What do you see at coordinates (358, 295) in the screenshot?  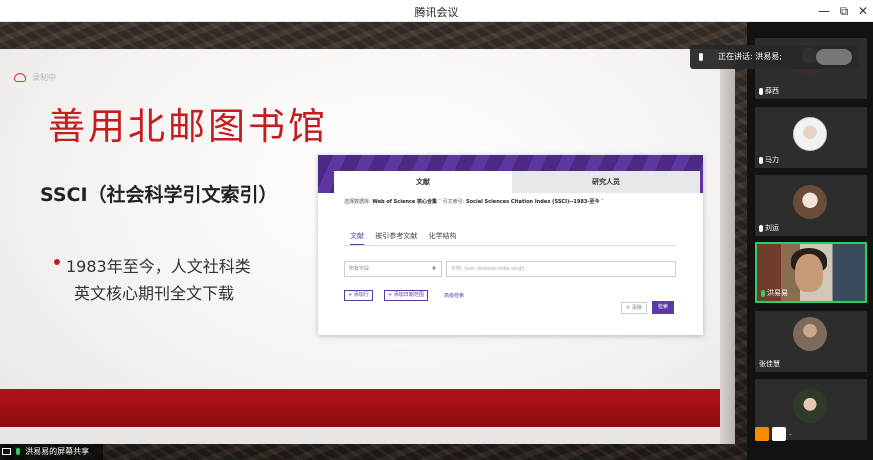 I see `add-row-button: + 添加行` at bounding box center [358, 295].